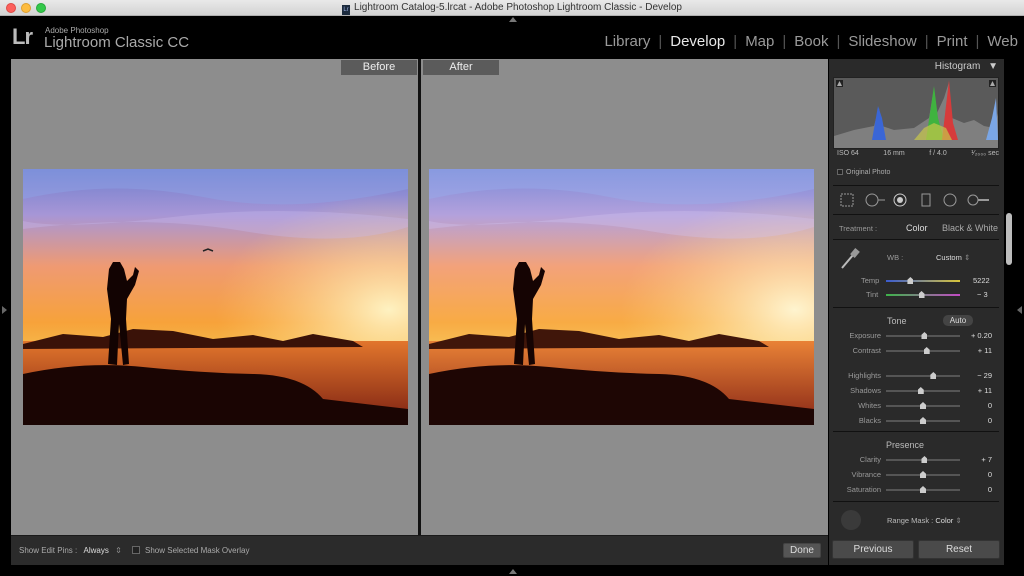 Image resolution: width=1024 pixels, height=576 pixels. Describe the element at coordinates (379, 67) in the screenshot. I see `before-label: Before` at that location.